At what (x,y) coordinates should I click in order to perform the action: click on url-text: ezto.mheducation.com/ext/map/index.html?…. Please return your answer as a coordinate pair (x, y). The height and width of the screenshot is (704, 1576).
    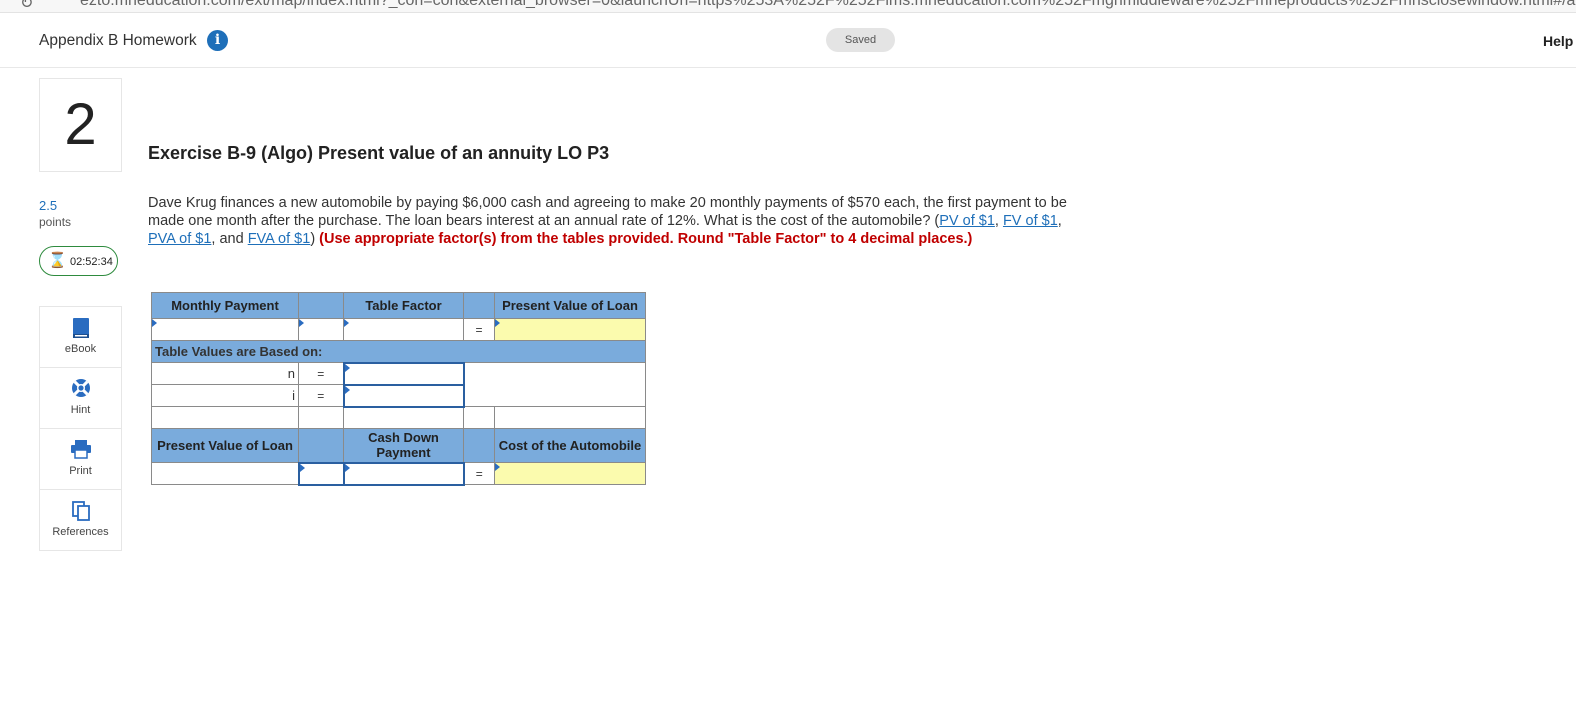
    Looking at the image, I should click on (828, 5).